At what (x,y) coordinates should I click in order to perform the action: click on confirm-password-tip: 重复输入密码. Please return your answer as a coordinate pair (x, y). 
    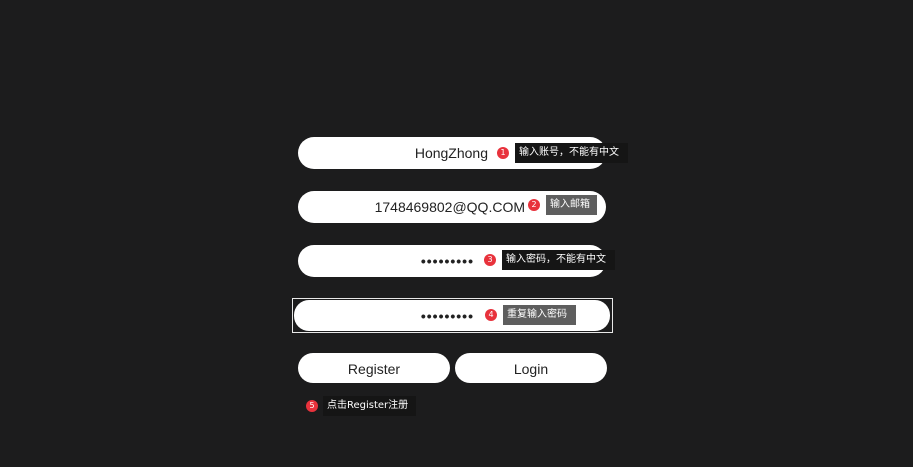
    Looking at the image, I should click on (539, 315).